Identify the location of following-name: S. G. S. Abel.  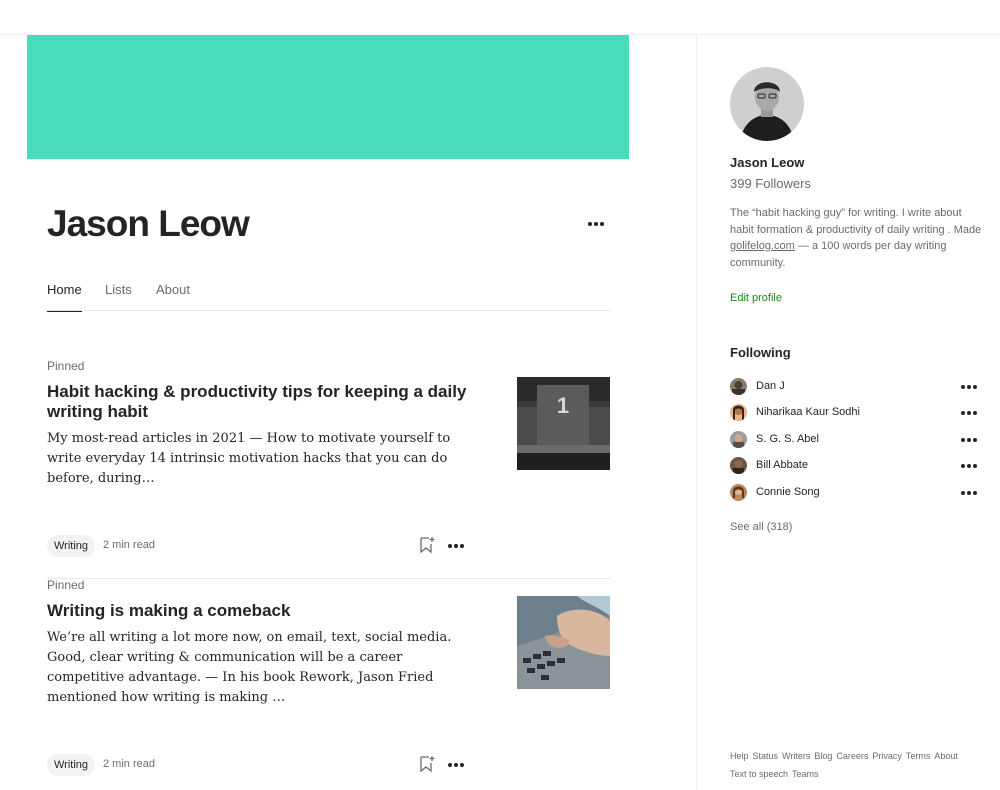
(787, 439).